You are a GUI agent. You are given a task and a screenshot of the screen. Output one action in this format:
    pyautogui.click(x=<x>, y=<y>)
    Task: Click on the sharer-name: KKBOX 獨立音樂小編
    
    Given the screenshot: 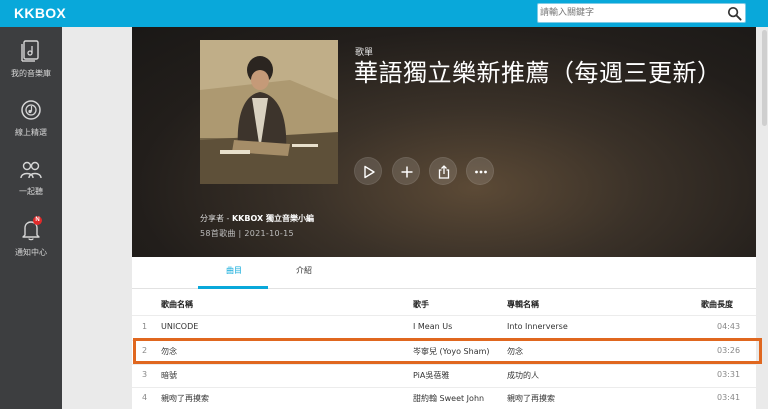 What is the action you would take?
    pyautogui.click(x=273, y=218)
    